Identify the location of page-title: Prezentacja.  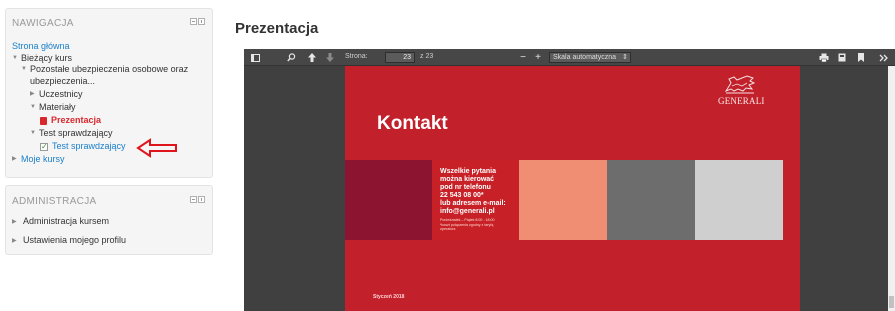
(277, 28).